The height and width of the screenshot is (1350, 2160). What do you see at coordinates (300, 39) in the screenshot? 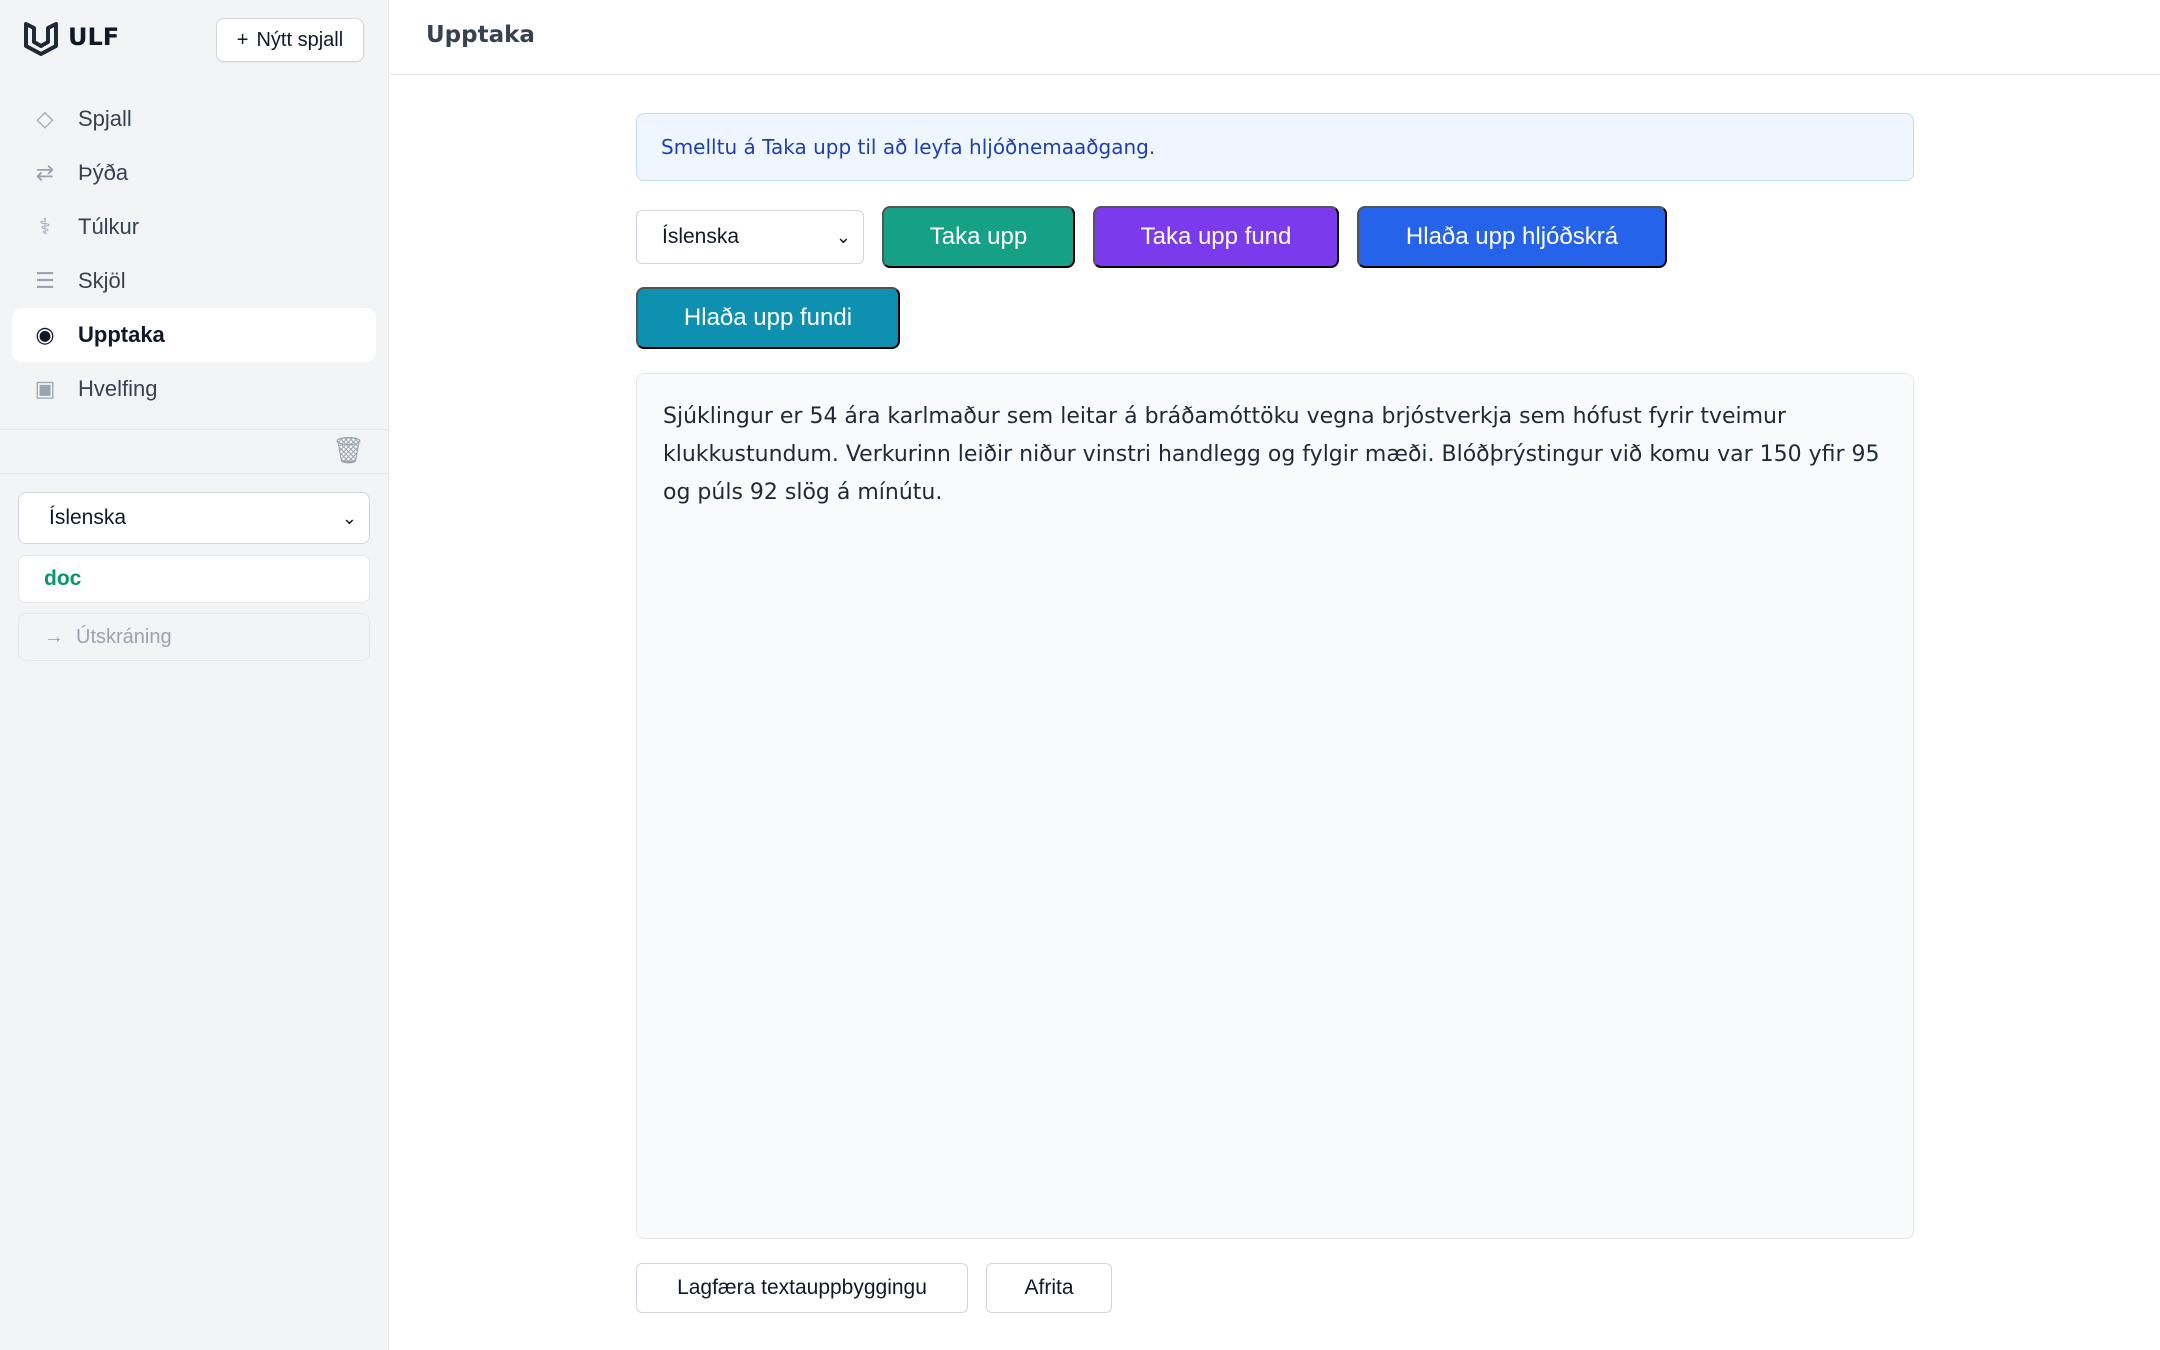
I see `new-chat-label: Nýtt spjall` at bounding box center [300, 39].